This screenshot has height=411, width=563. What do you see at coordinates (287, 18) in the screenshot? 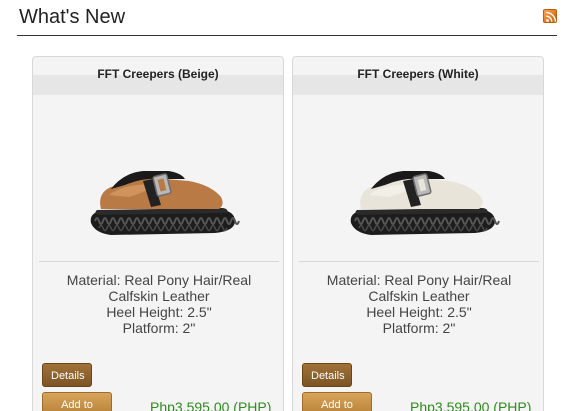
I see `whats-new-header: What's New` at bounding box center [287, 18].